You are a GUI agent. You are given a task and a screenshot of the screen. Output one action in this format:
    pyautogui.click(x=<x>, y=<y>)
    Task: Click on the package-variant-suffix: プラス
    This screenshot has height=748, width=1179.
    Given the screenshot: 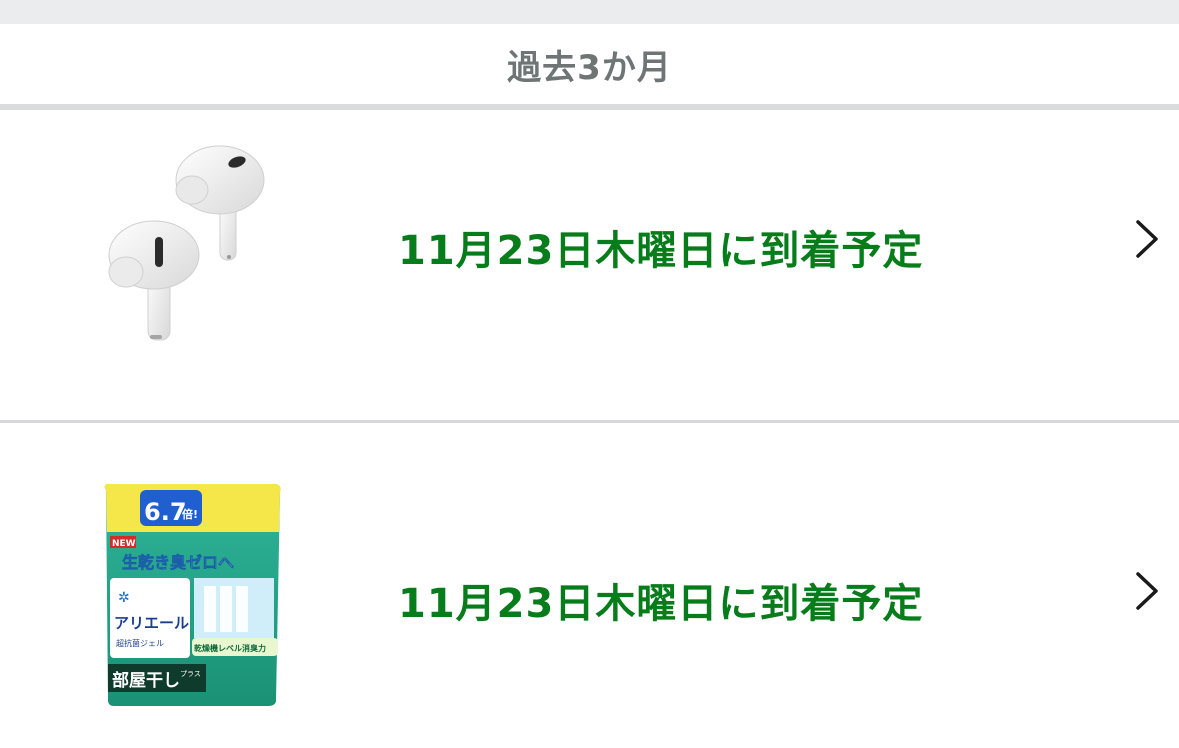 What is the action you would take?
    pyautogui.click(x=190, y=674)
    